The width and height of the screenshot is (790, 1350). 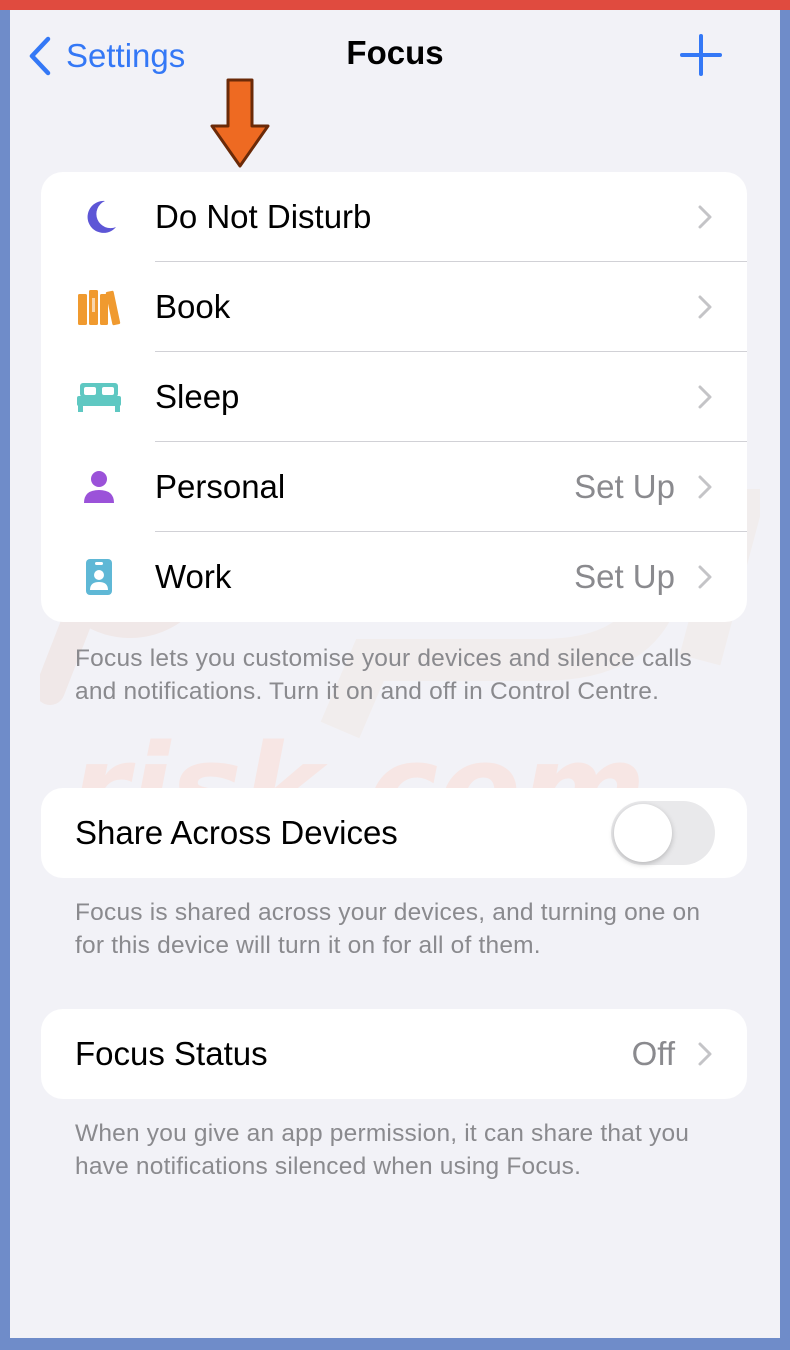 I want to click on annotation-arrow-icon, so click(x=240, y=123).